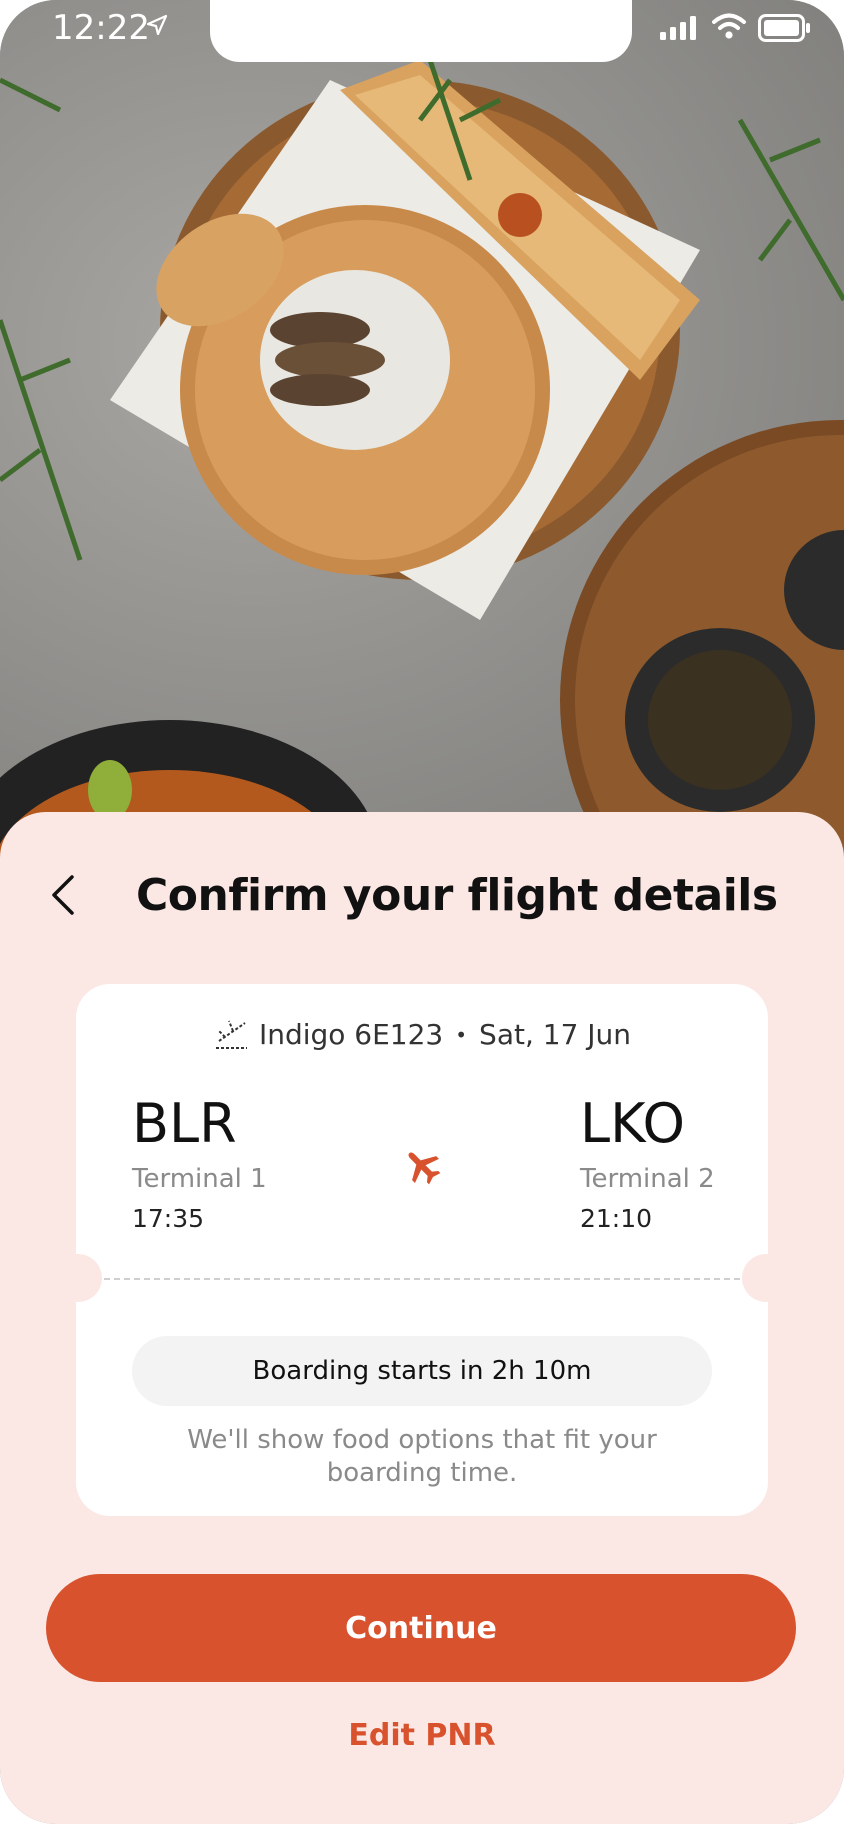  I want to click on boarding-status-pill: Boarding starts in 2h 10m, so click(422, 1371).